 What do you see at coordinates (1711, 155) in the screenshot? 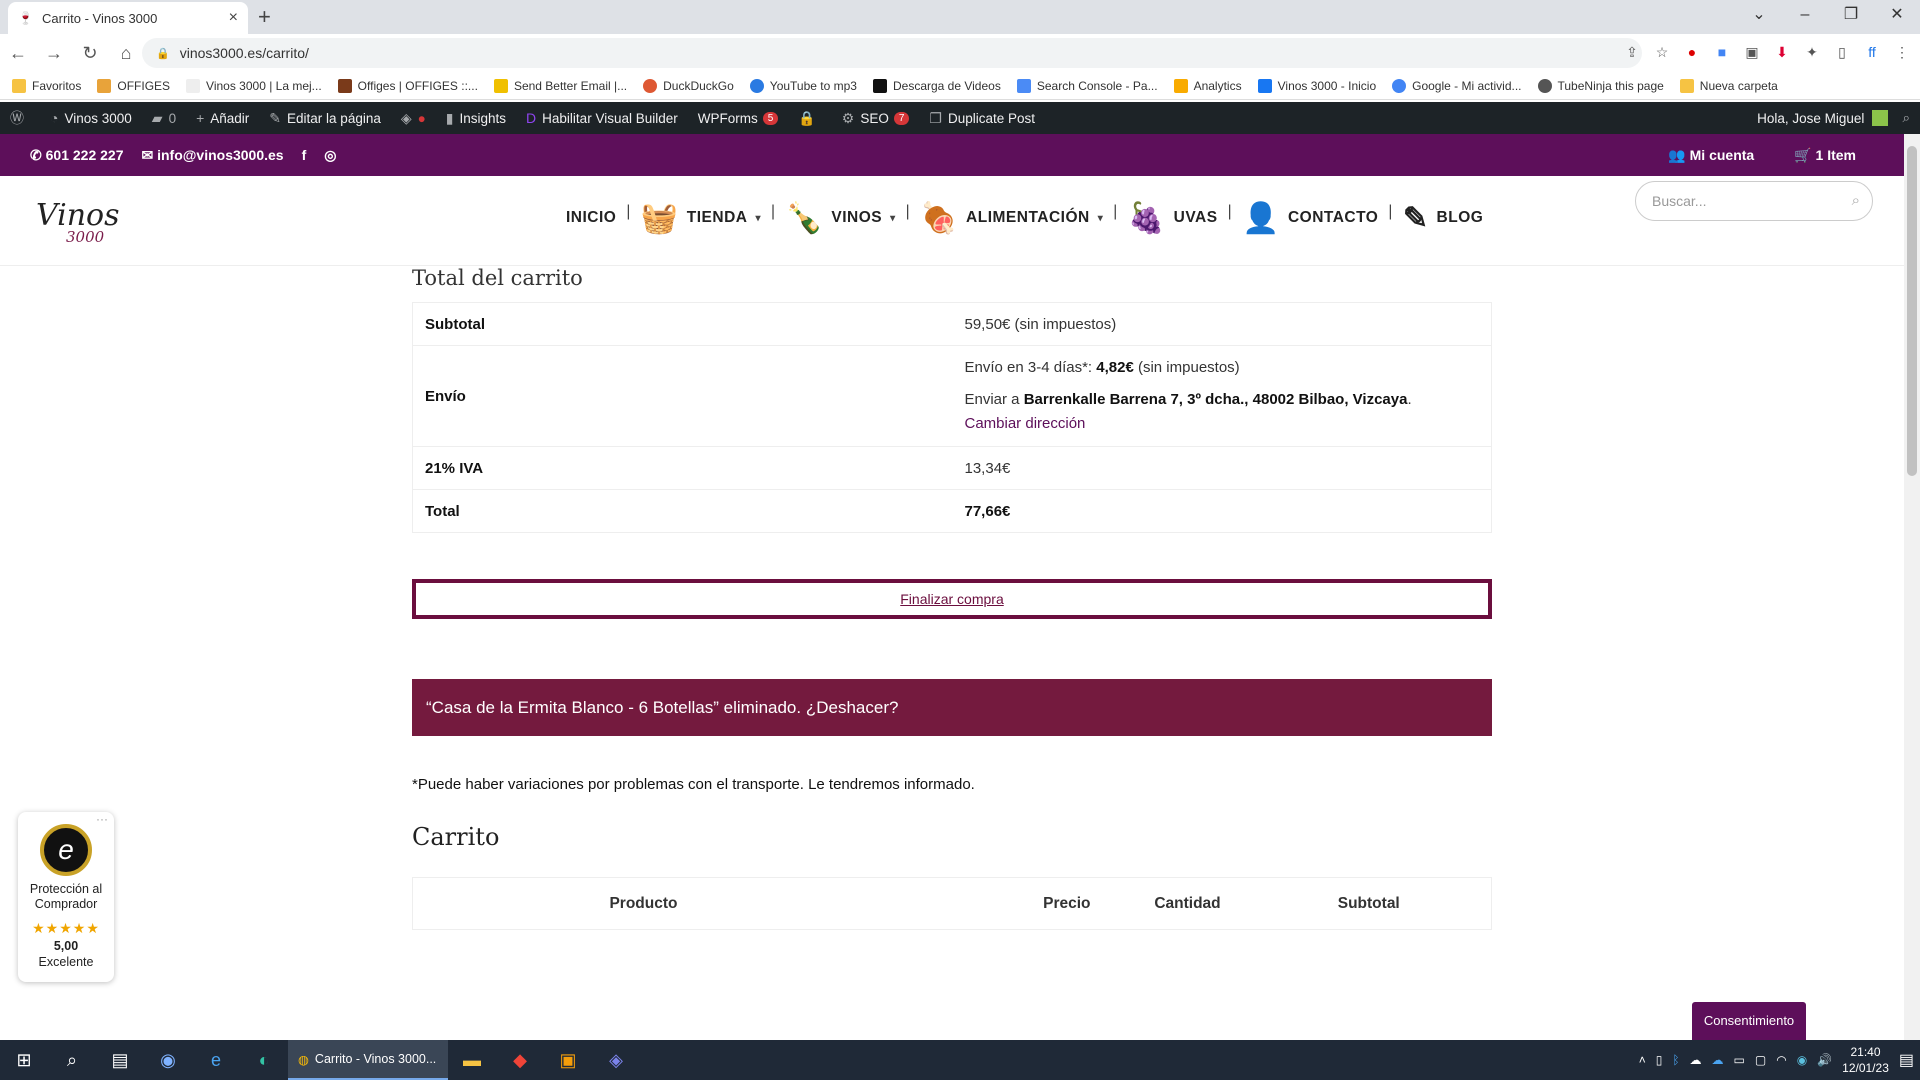
I see `my-account-link: 👥 Mi cuenta` at bounding box center [1711, 155].